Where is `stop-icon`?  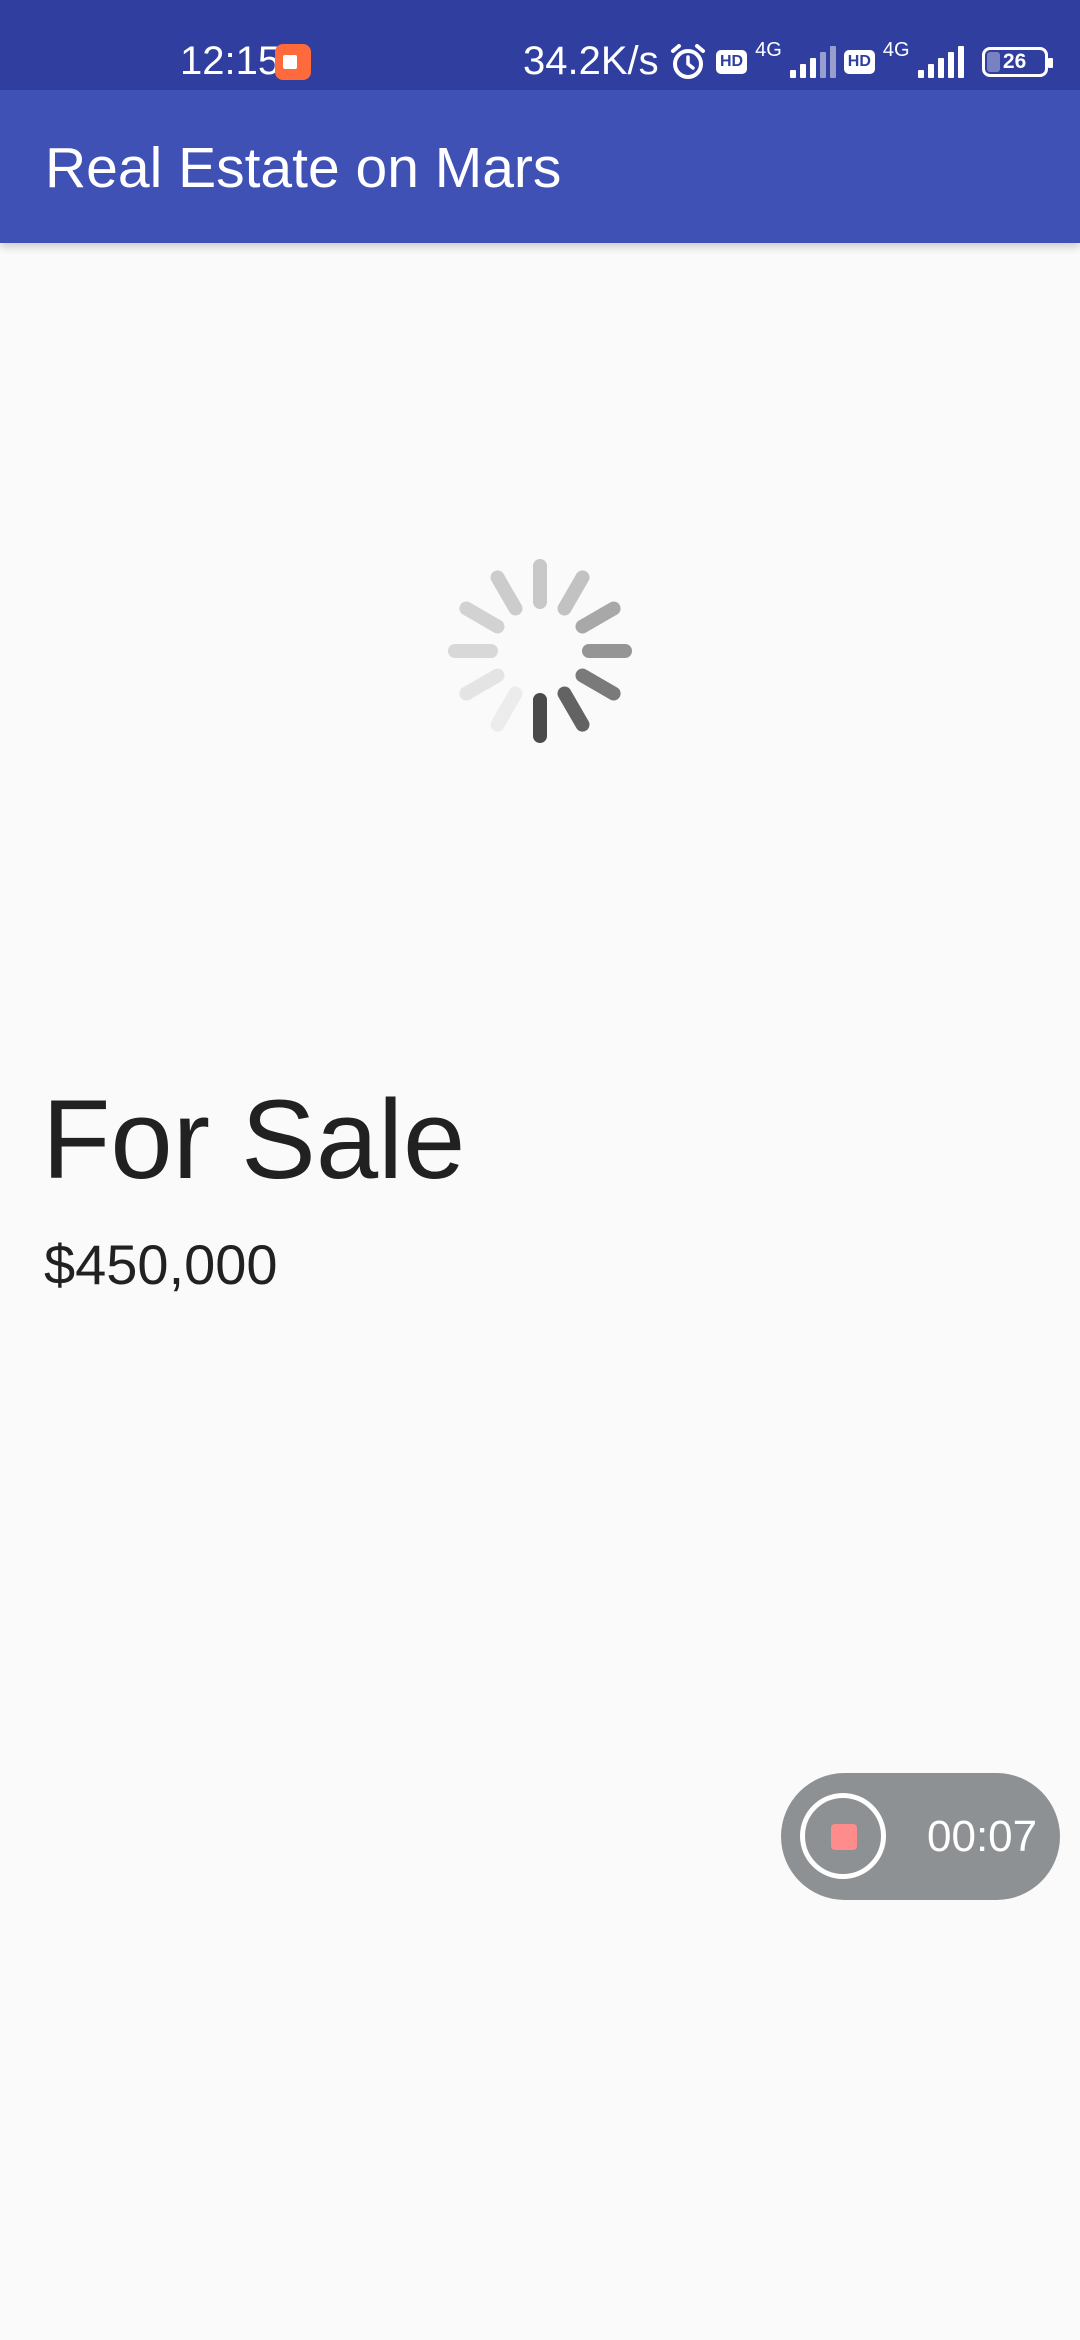
stop-icon is located at coordinates (844, 1837).